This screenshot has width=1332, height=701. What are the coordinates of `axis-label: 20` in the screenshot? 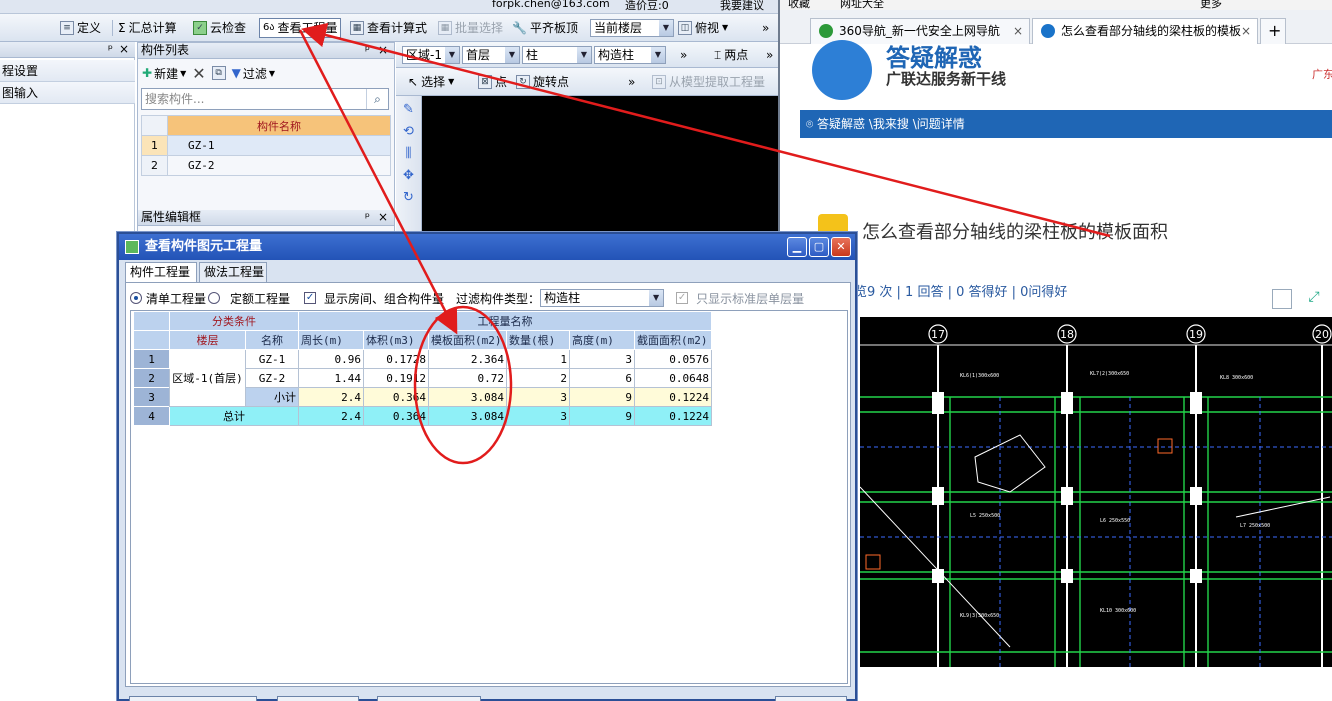 It's located at (1322, 334).